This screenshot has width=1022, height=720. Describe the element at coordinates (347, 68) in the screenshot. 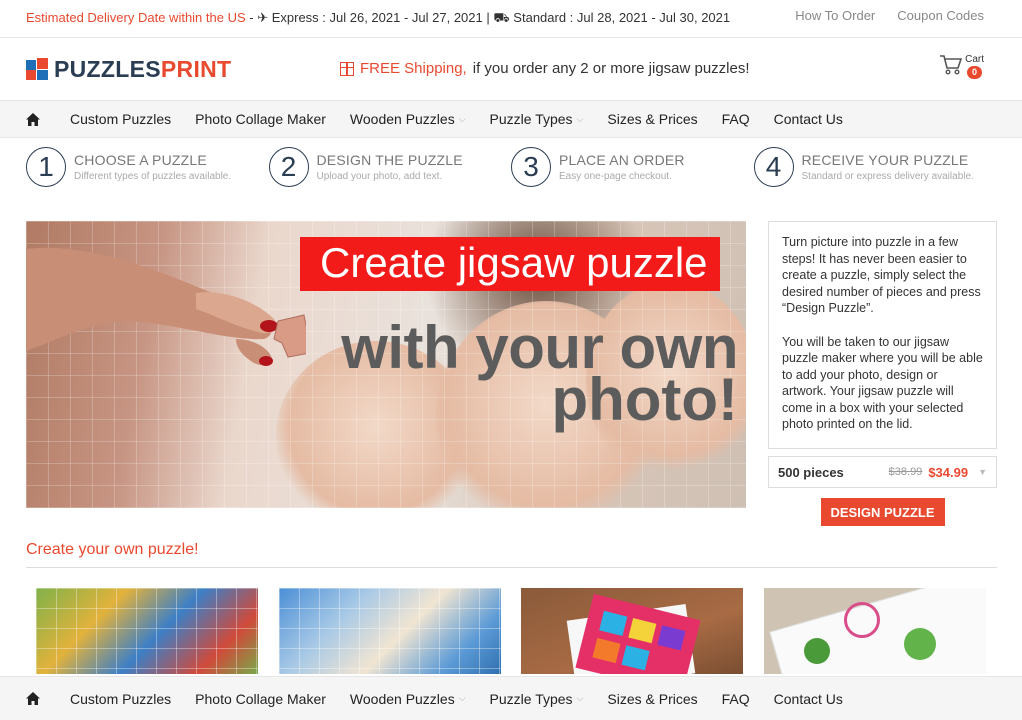

I see `gift-icon` at that location.